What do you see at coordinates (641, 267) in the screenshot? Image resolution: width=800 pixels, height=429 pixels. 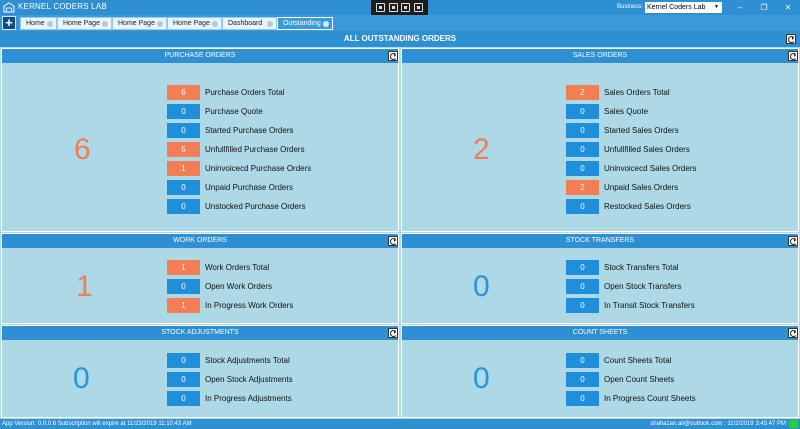 I see `row-label: Stock Transfers Total` at bounding box center [641, 267].